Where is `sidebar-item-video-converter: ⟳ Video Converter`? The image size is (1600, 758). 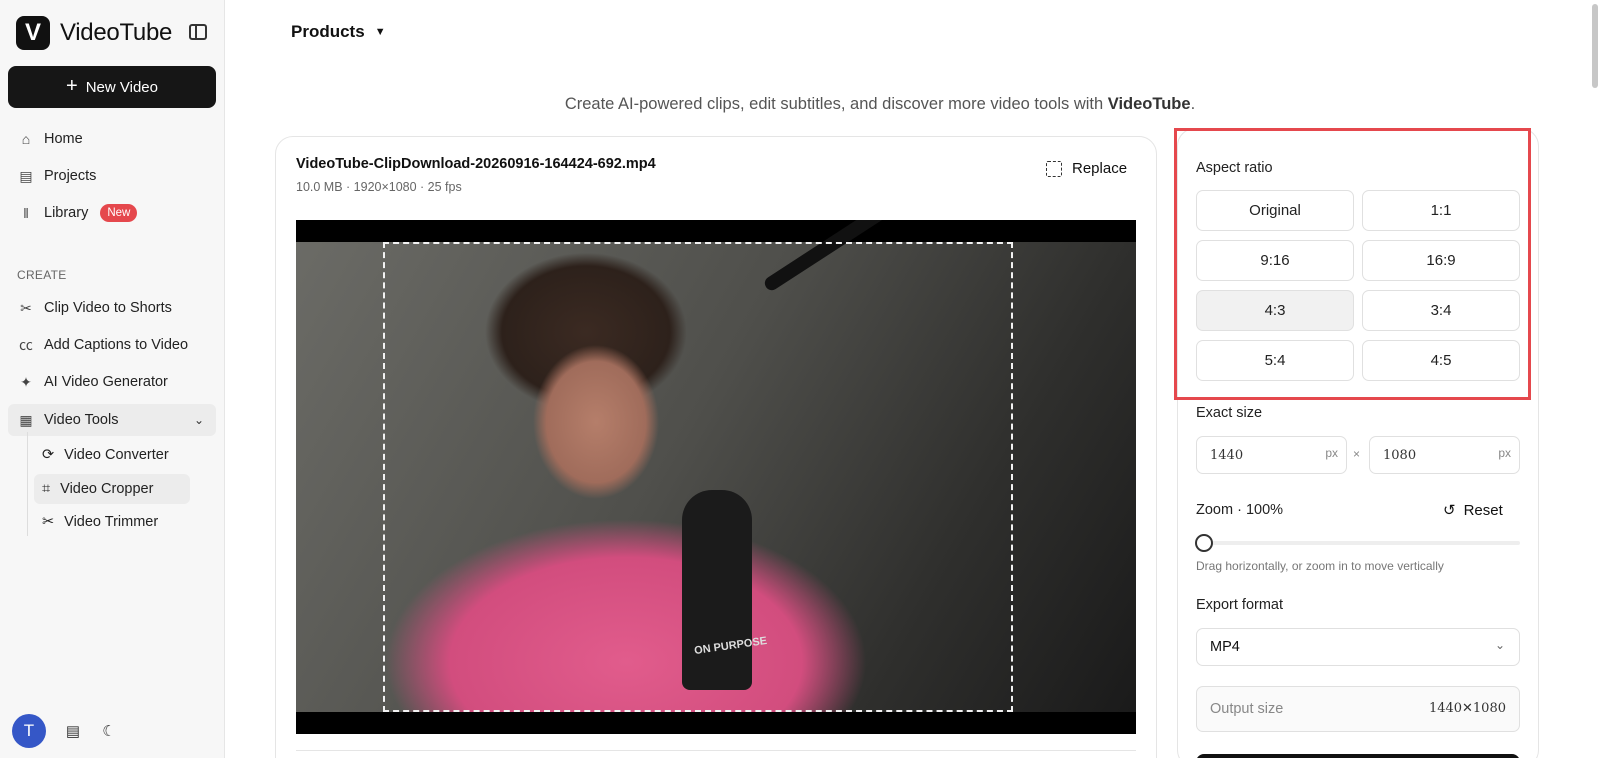
sidebar-item-video-converter: ⟳ Video Converter is located at coordinates (112, 455).